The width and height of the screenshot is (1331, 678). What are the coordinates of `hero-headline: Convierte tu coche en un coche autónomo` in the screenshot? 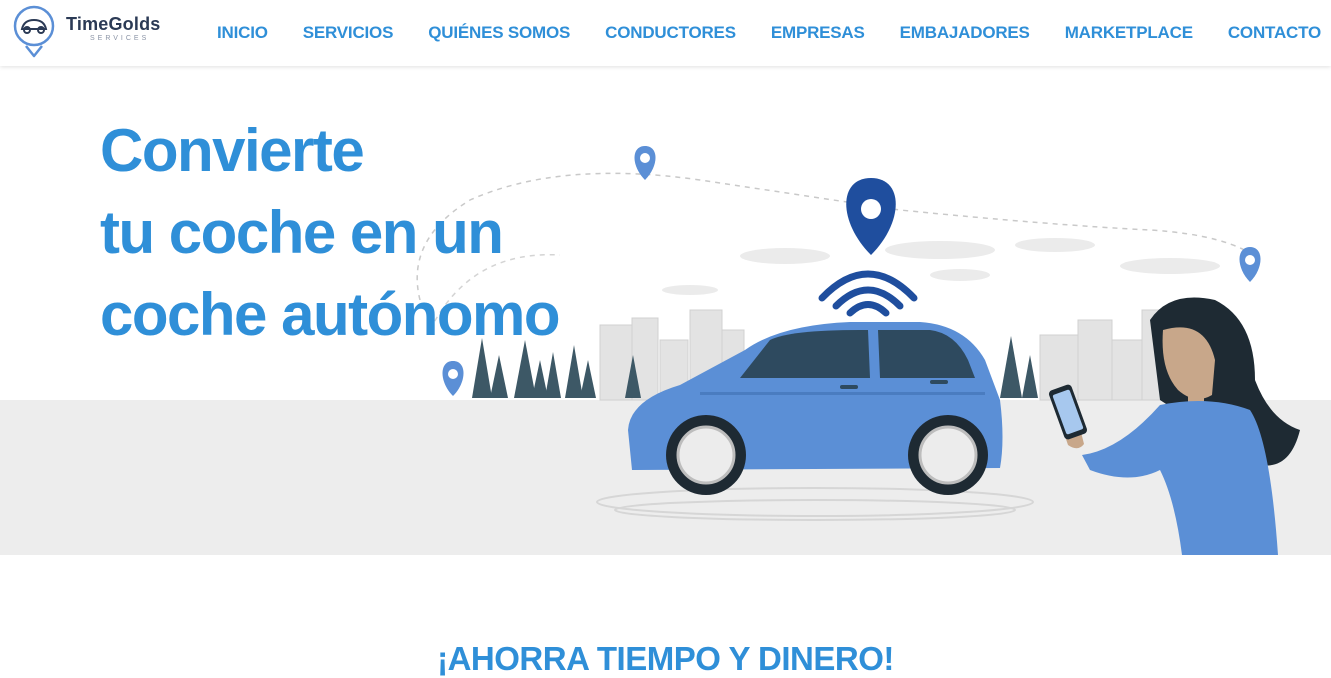 It's located at (330, 233).